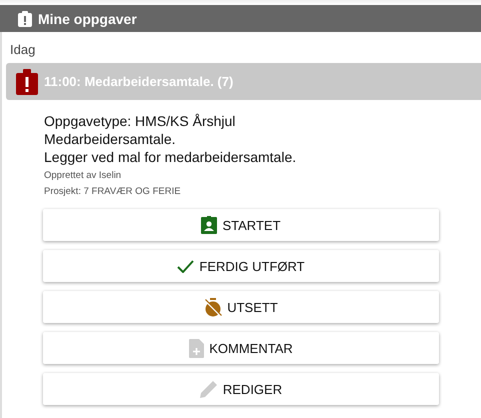 This screenshot has height=418, width=481. What do you see at coordinates (196, 348) in the screenshot?
I see `note-add-icon` at bounding box center [196, 348].